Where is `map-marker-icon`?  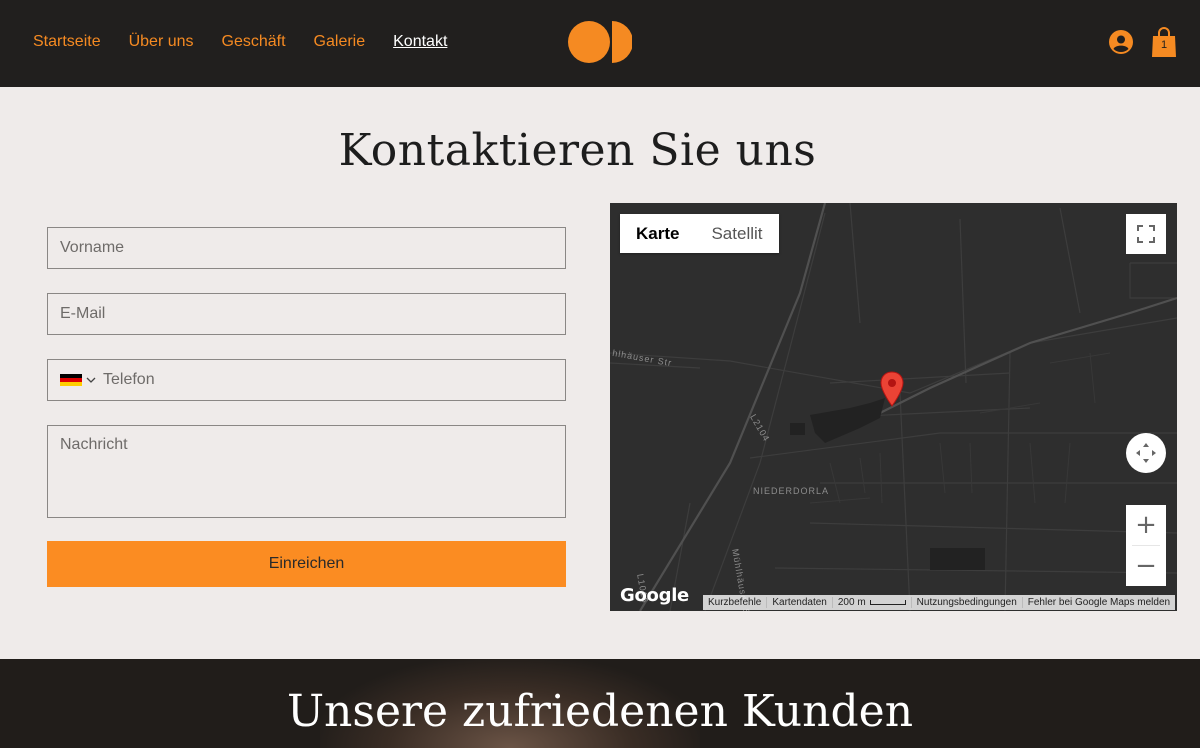
map-marker-icon is located at coordinates (892, 389).